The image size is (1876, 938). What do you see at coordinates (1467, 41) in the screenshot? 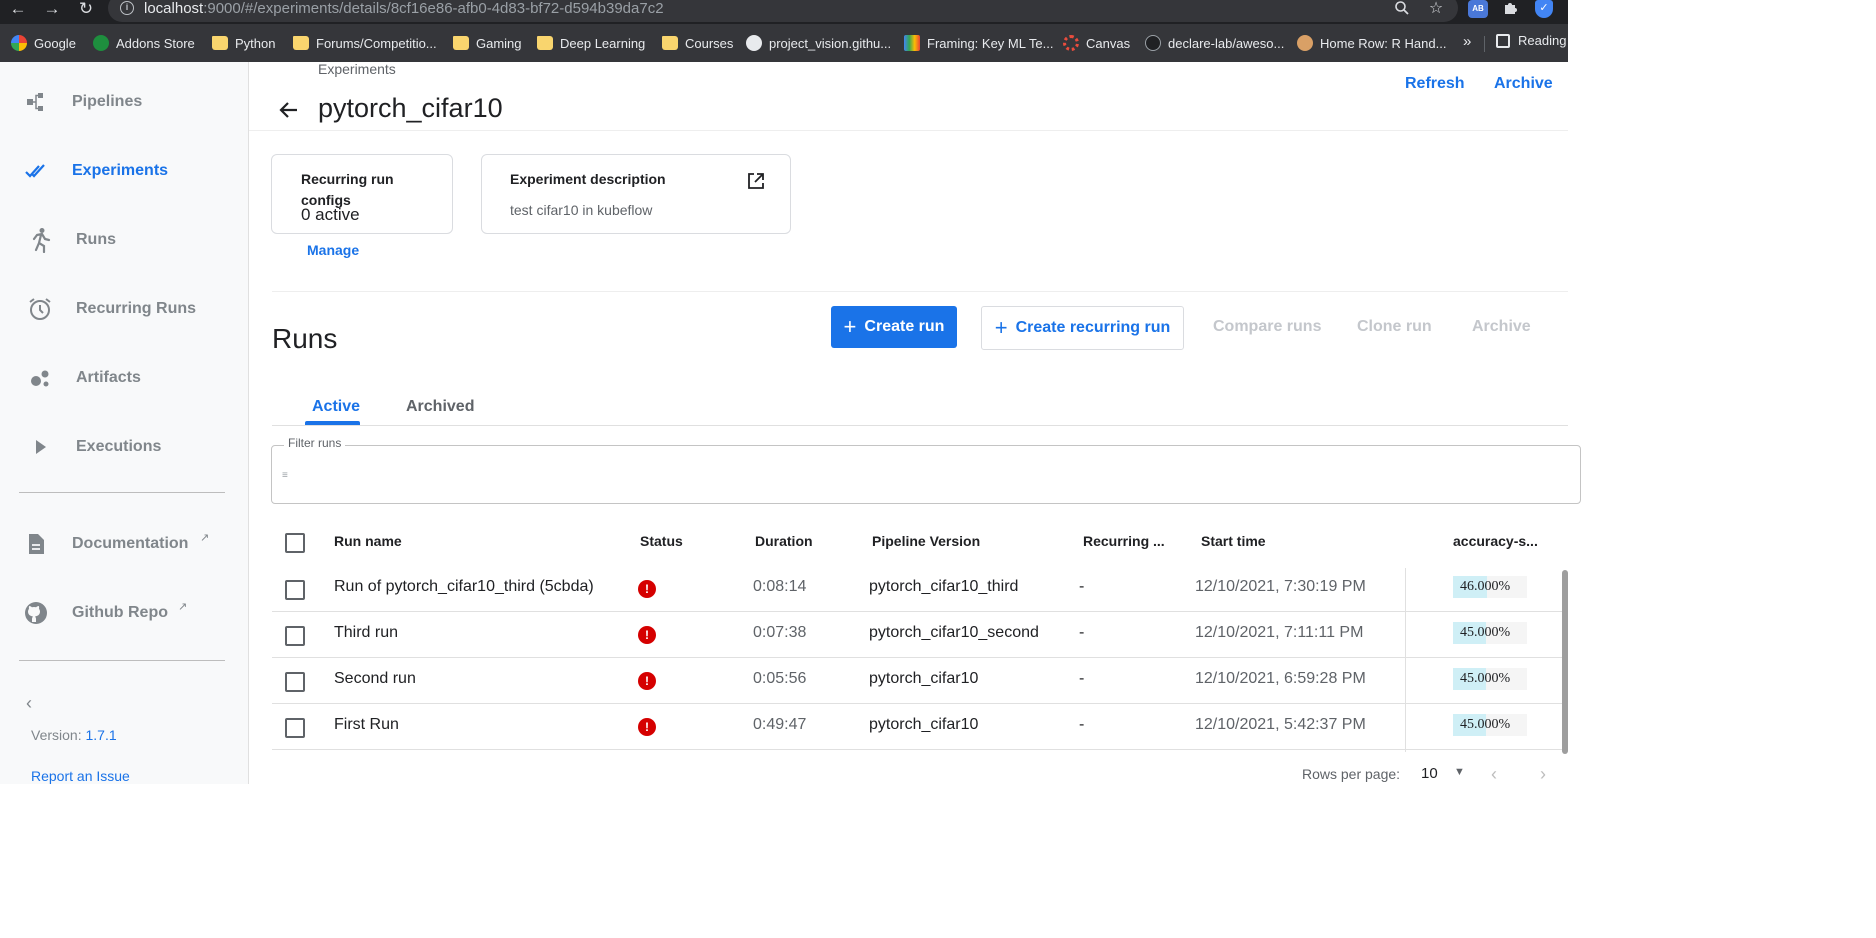
I see `more-bookmarks-icon: »` at bounding box center [1467, 41].